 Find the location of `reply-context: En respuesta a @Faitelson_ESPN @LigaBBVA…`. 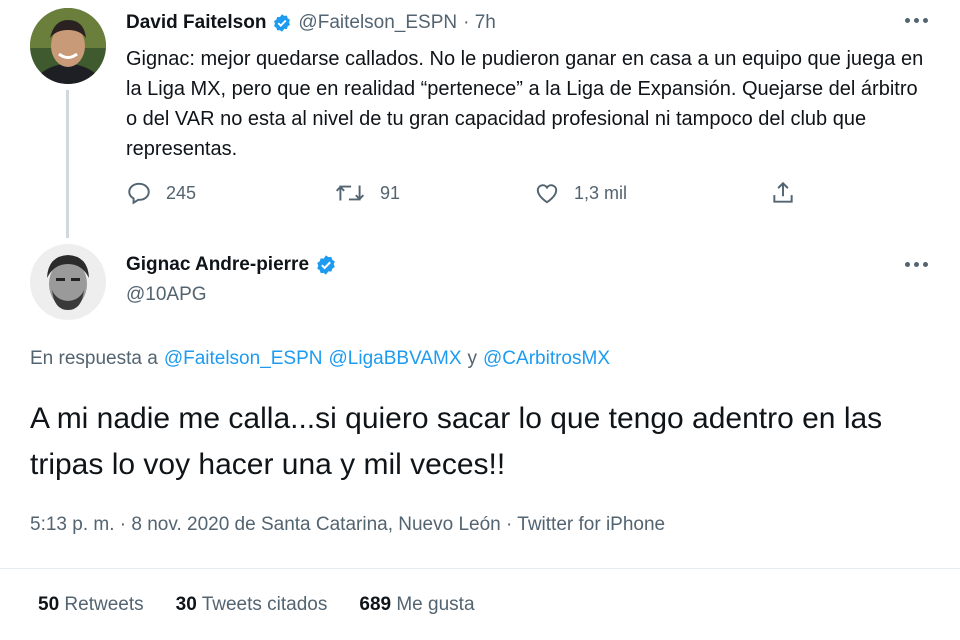

reply-context: En respuesta a @Faitelson_ESPN @LigaBBVA… is located at coordinates (320, 359).